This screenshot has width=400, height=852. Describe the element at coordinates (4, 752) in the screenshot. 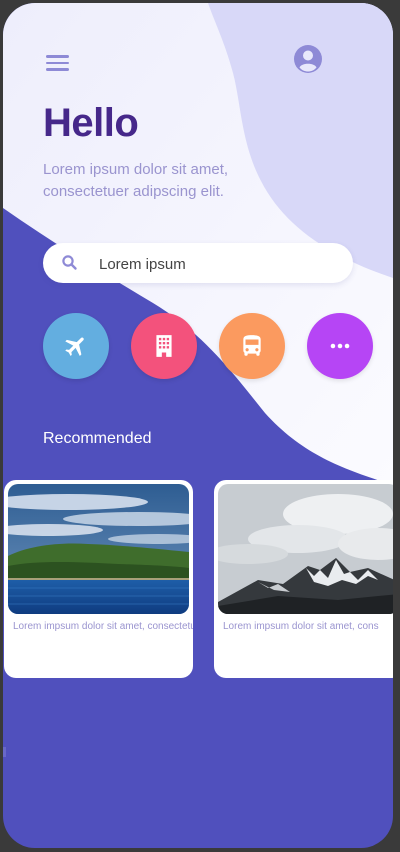

I see `scroll-indicator` at that location.